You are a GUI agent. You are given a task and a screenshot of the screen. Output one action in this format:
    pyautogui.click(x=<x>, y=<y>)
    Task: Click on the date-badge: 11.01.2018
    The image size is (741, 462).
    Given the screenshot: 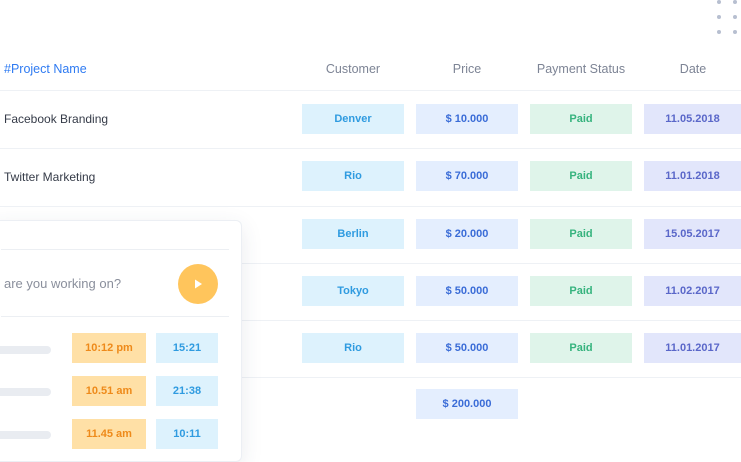 What is the action you would take?
    pyautogui.click(x=692, y=176)
    